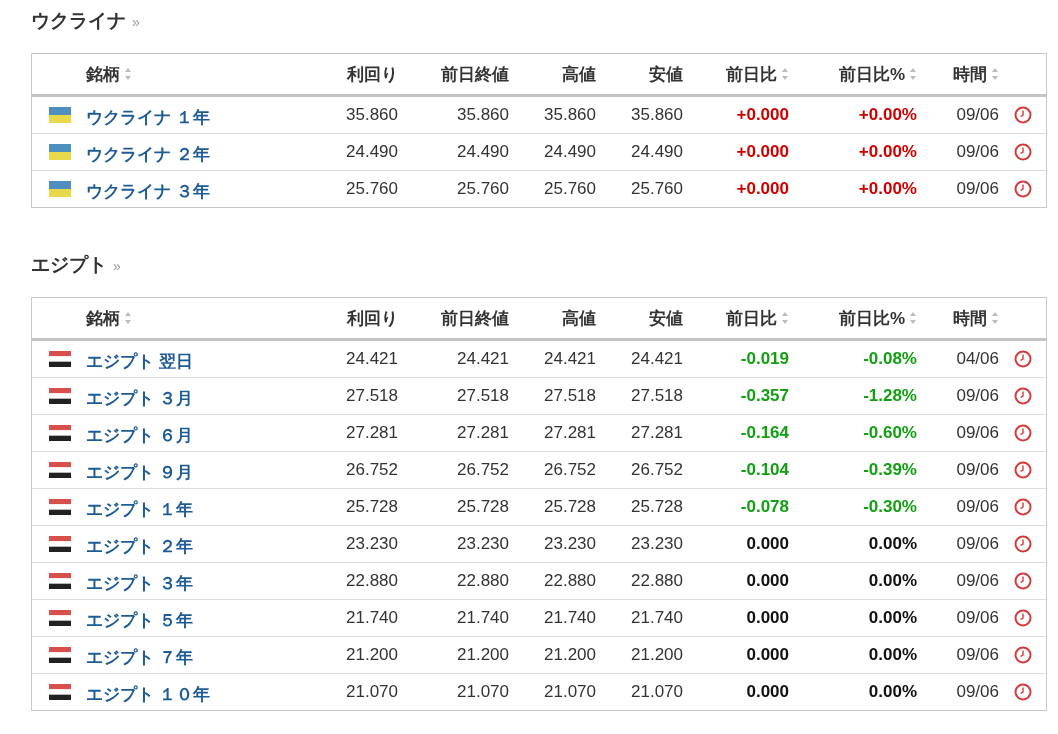  What do you see at coordinates (570, 655) in the screenshot?
I see `high-value: 21.200` at bounding box center [570, 655].